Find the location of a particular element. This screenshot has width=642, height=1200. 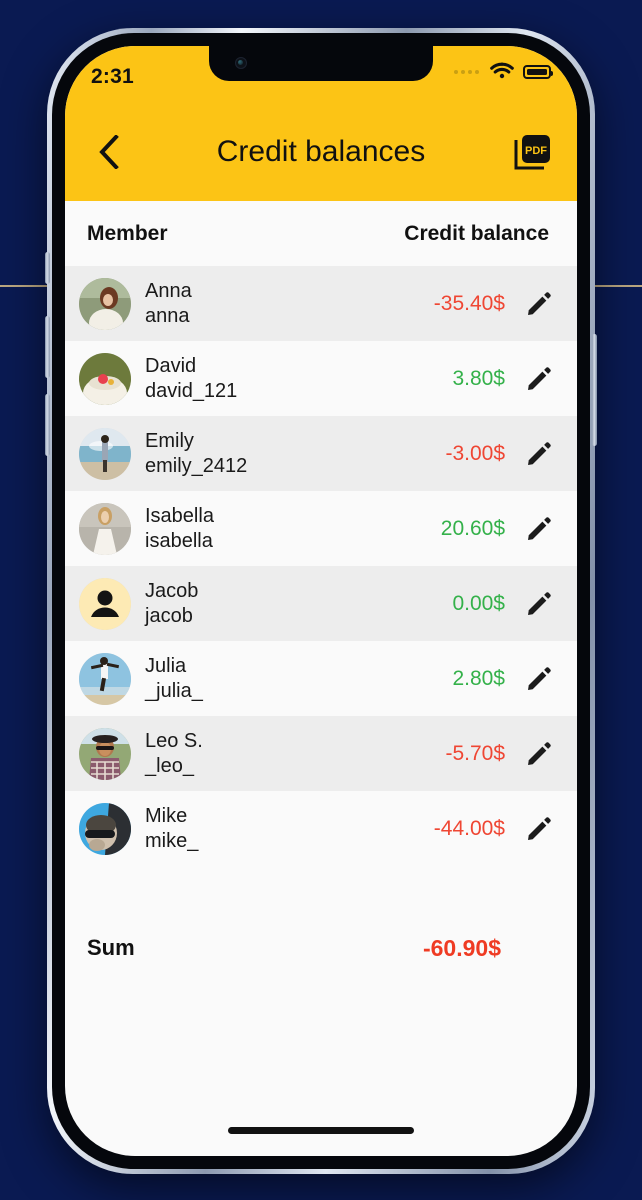

summary-label: Sum is located at coordinates (111, 947).